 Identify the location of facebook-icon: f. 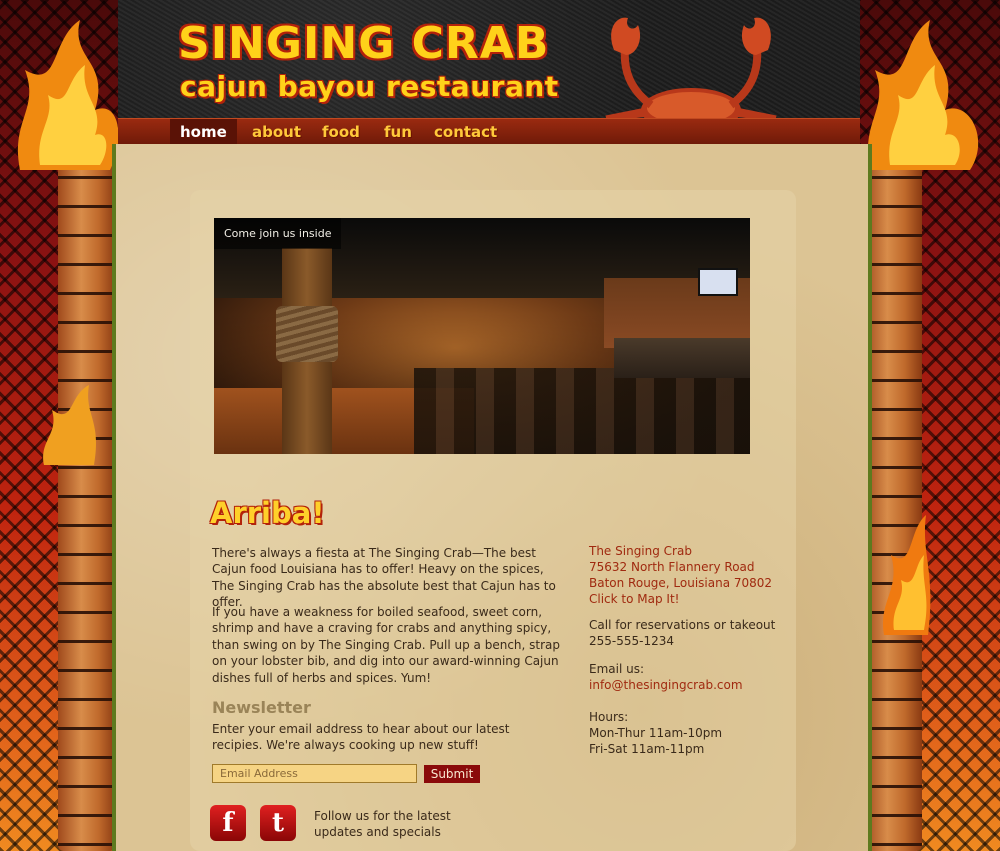
(228, 823).